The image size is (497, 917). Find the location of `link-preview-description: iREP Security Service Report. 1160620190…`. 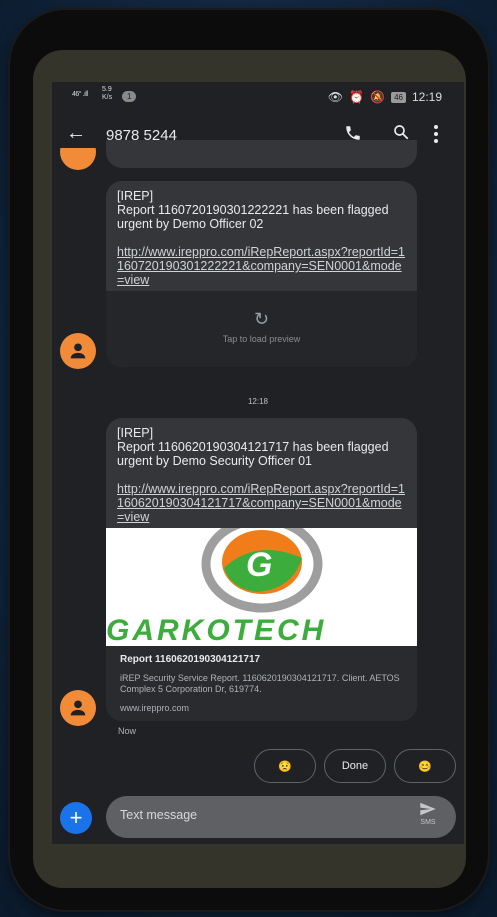

link-preview-description: iREP Security Service Report. 1160620190… is located at coordinates (260, 683).